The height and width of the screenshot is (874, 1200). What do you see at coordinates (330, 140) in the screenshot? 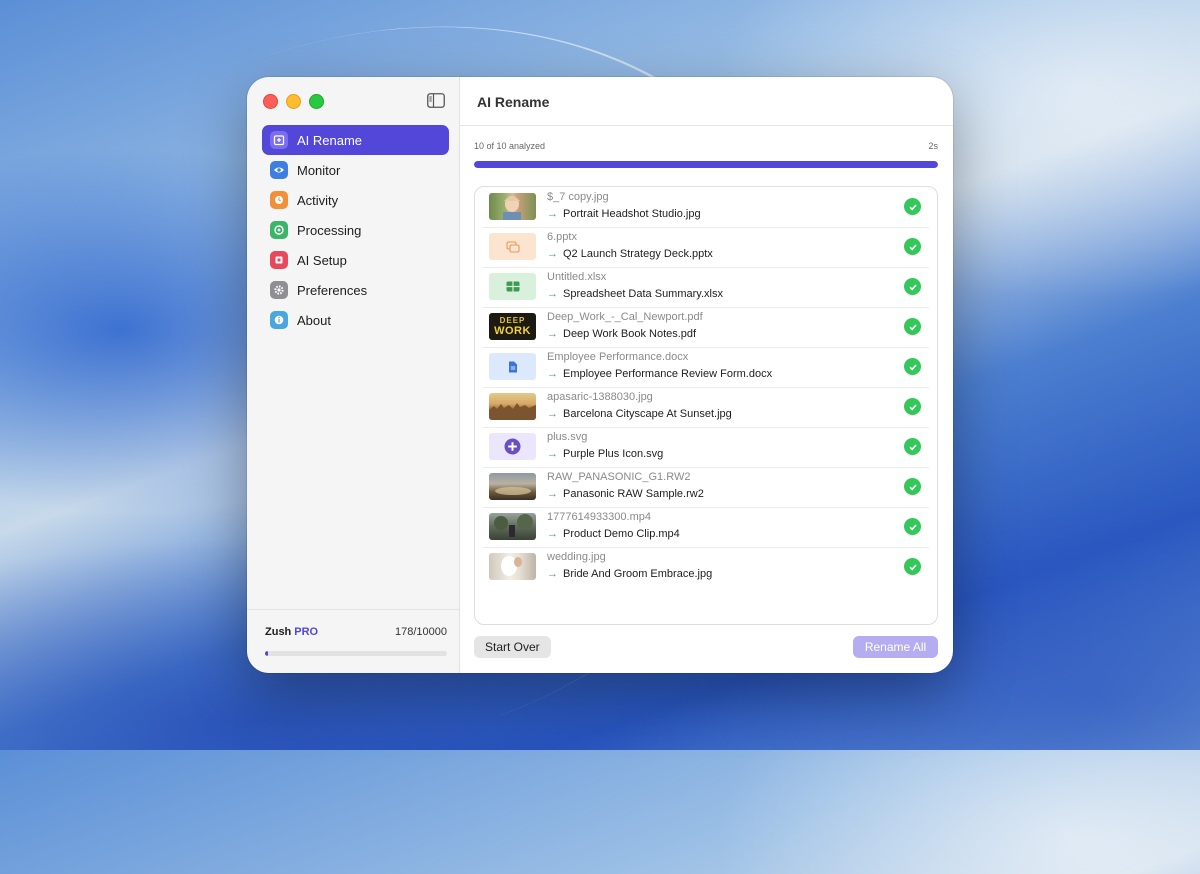
I see `sidebar-item-label: AI Rename` at bounding box center [330, 140].